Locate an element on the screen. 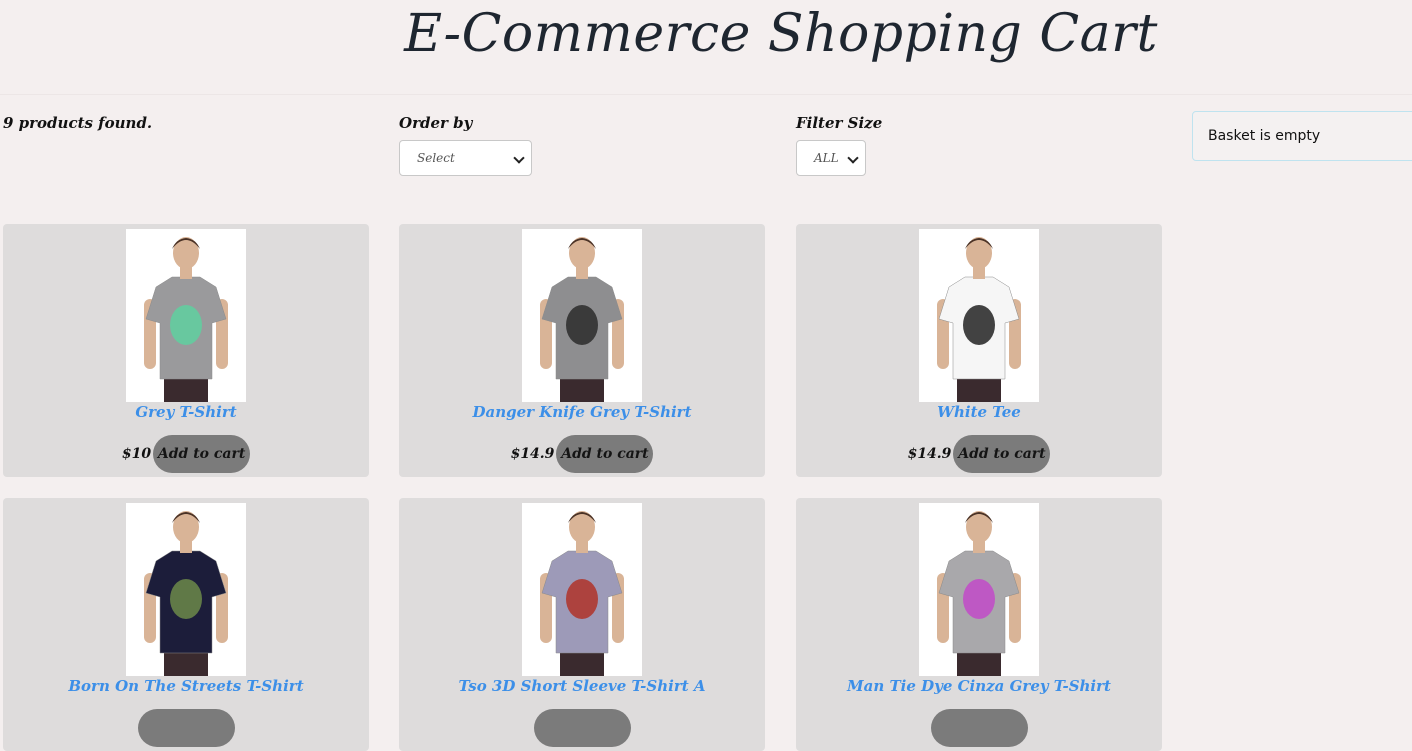 The width and height of the screenshot is (1412, 751). filter-size-value: ALL is located at coordinates (826, 158).